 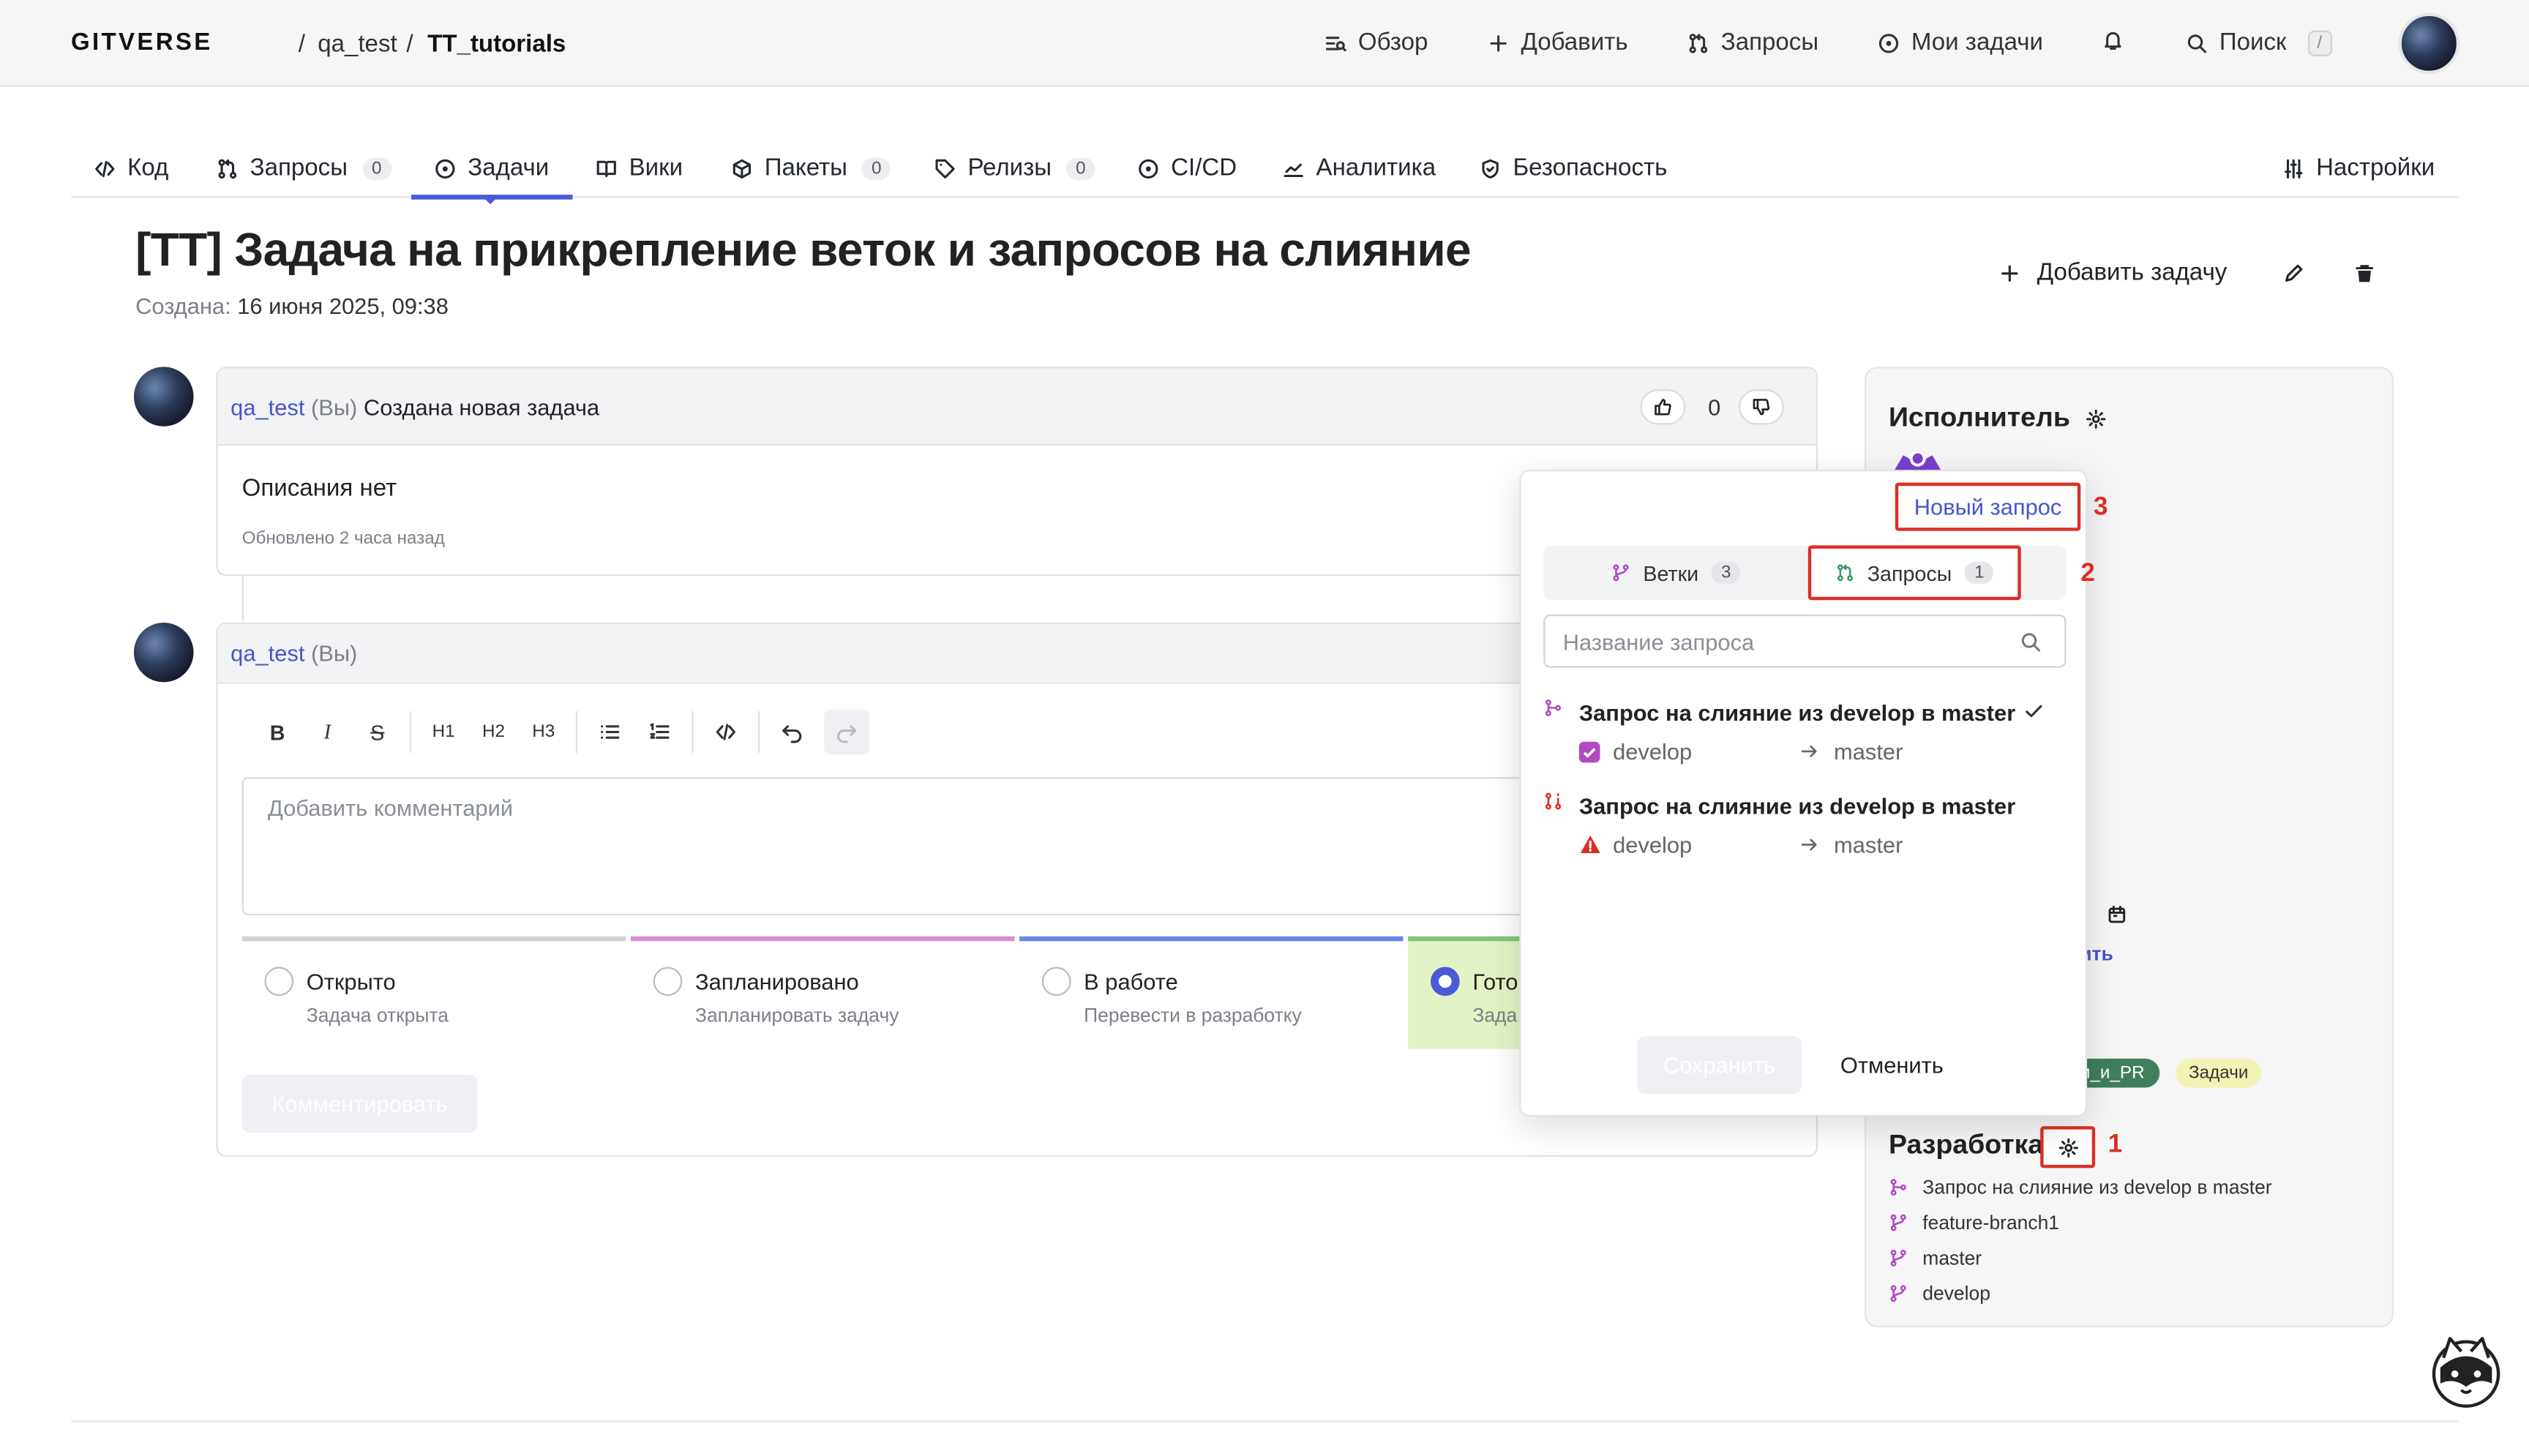 I want to click on dev-item-merge-request: Запрос на слияние из develop в master, so click(x=2081, y=1187).